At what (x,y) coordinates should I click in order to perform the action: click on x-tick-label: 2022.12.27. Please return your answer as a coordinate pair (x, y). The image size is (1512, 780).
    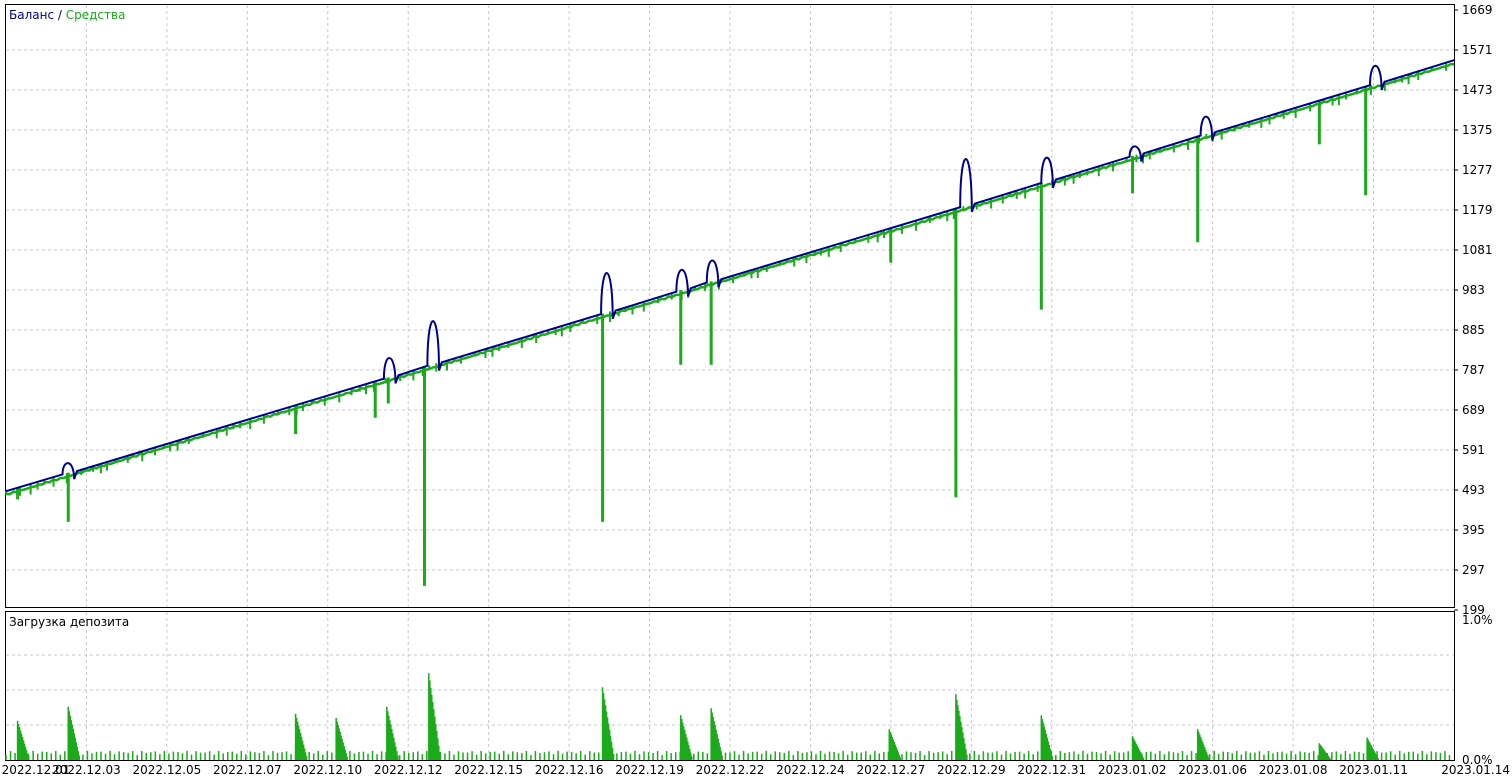
    Looking at the image, I should click on (891, 770).